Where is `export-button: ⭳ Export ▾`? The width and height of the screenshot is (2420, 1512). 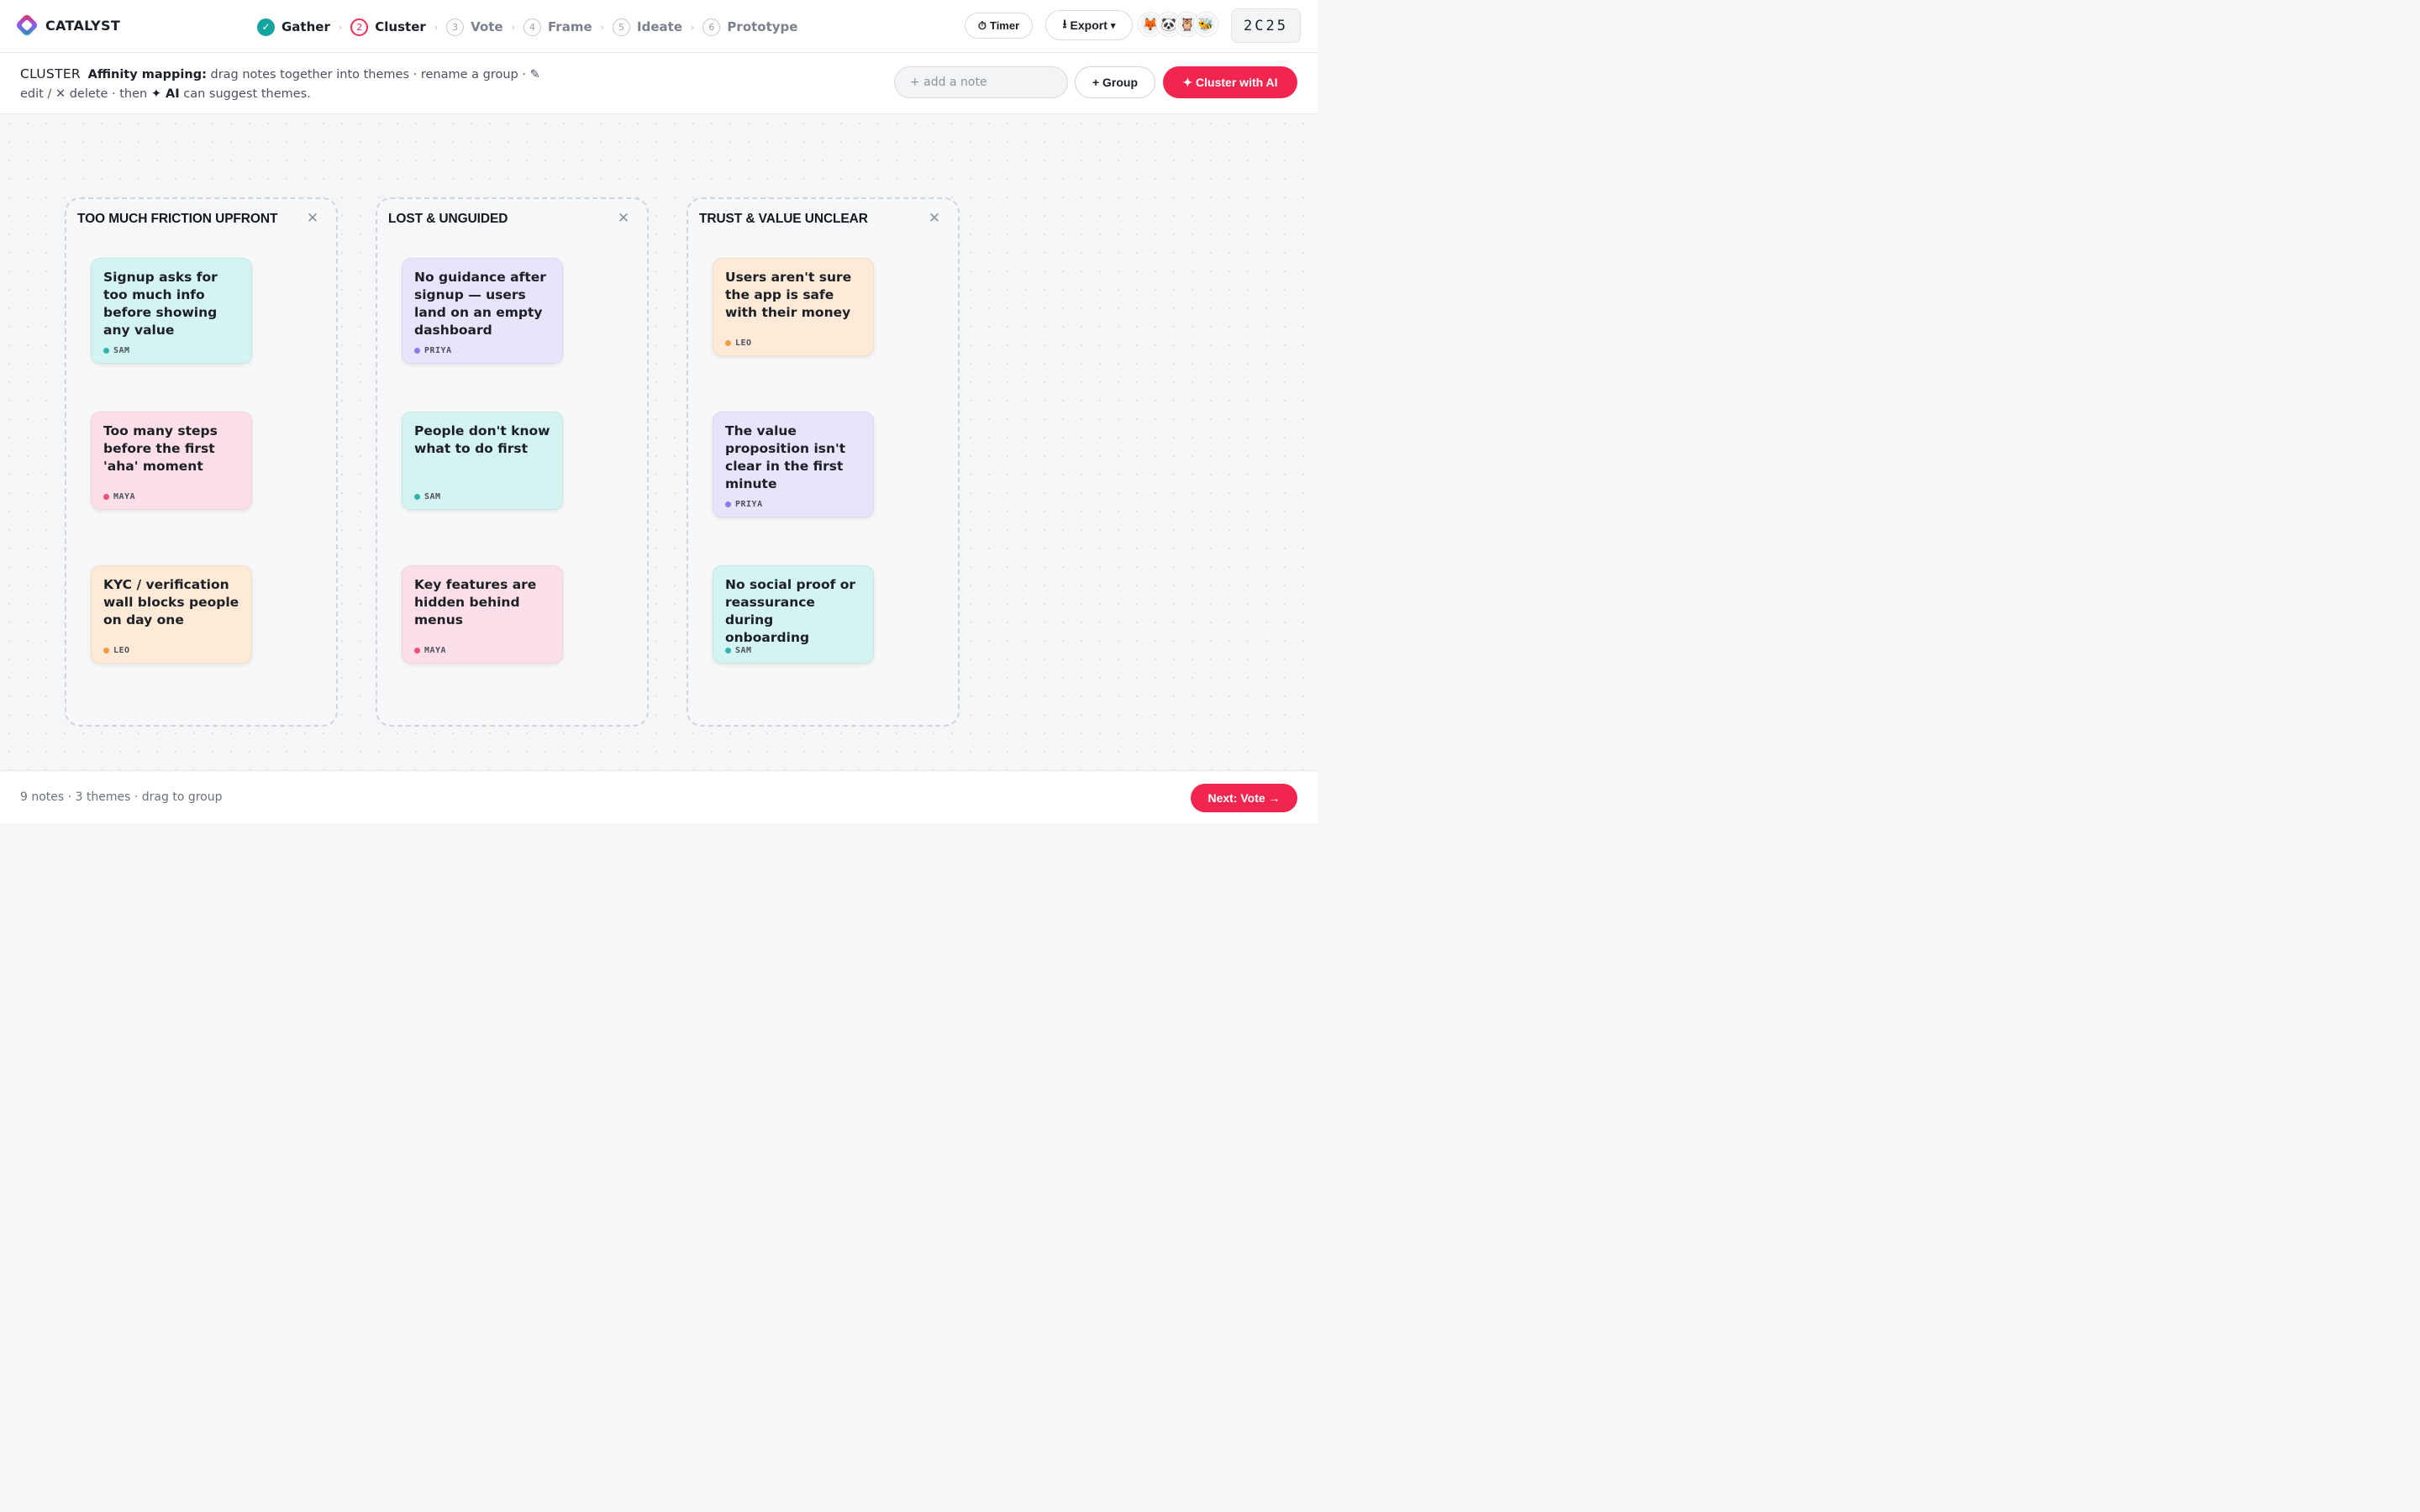 export-button: ⭳ Export ▾ is located at coordinates (1089, 25).